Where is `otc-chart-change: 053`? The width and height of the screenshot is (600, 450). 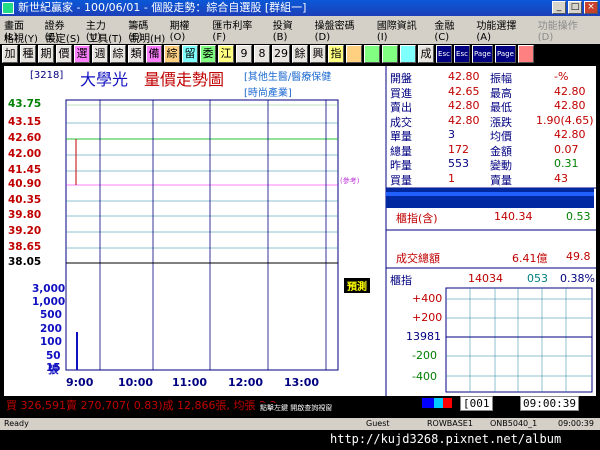
otc-chart-change: 053 is located at coordinates (537, 278).